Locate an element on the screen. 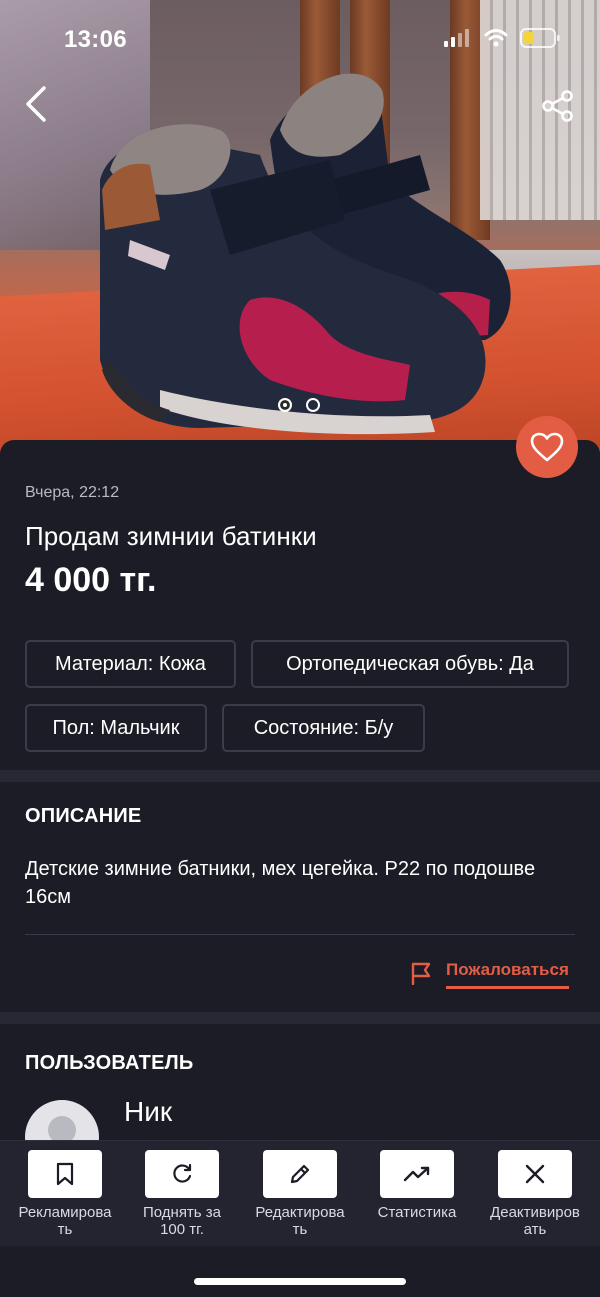 This screenshot has height=1297, width=600. safe-area-bottom is located at coordinates (300, 1271).